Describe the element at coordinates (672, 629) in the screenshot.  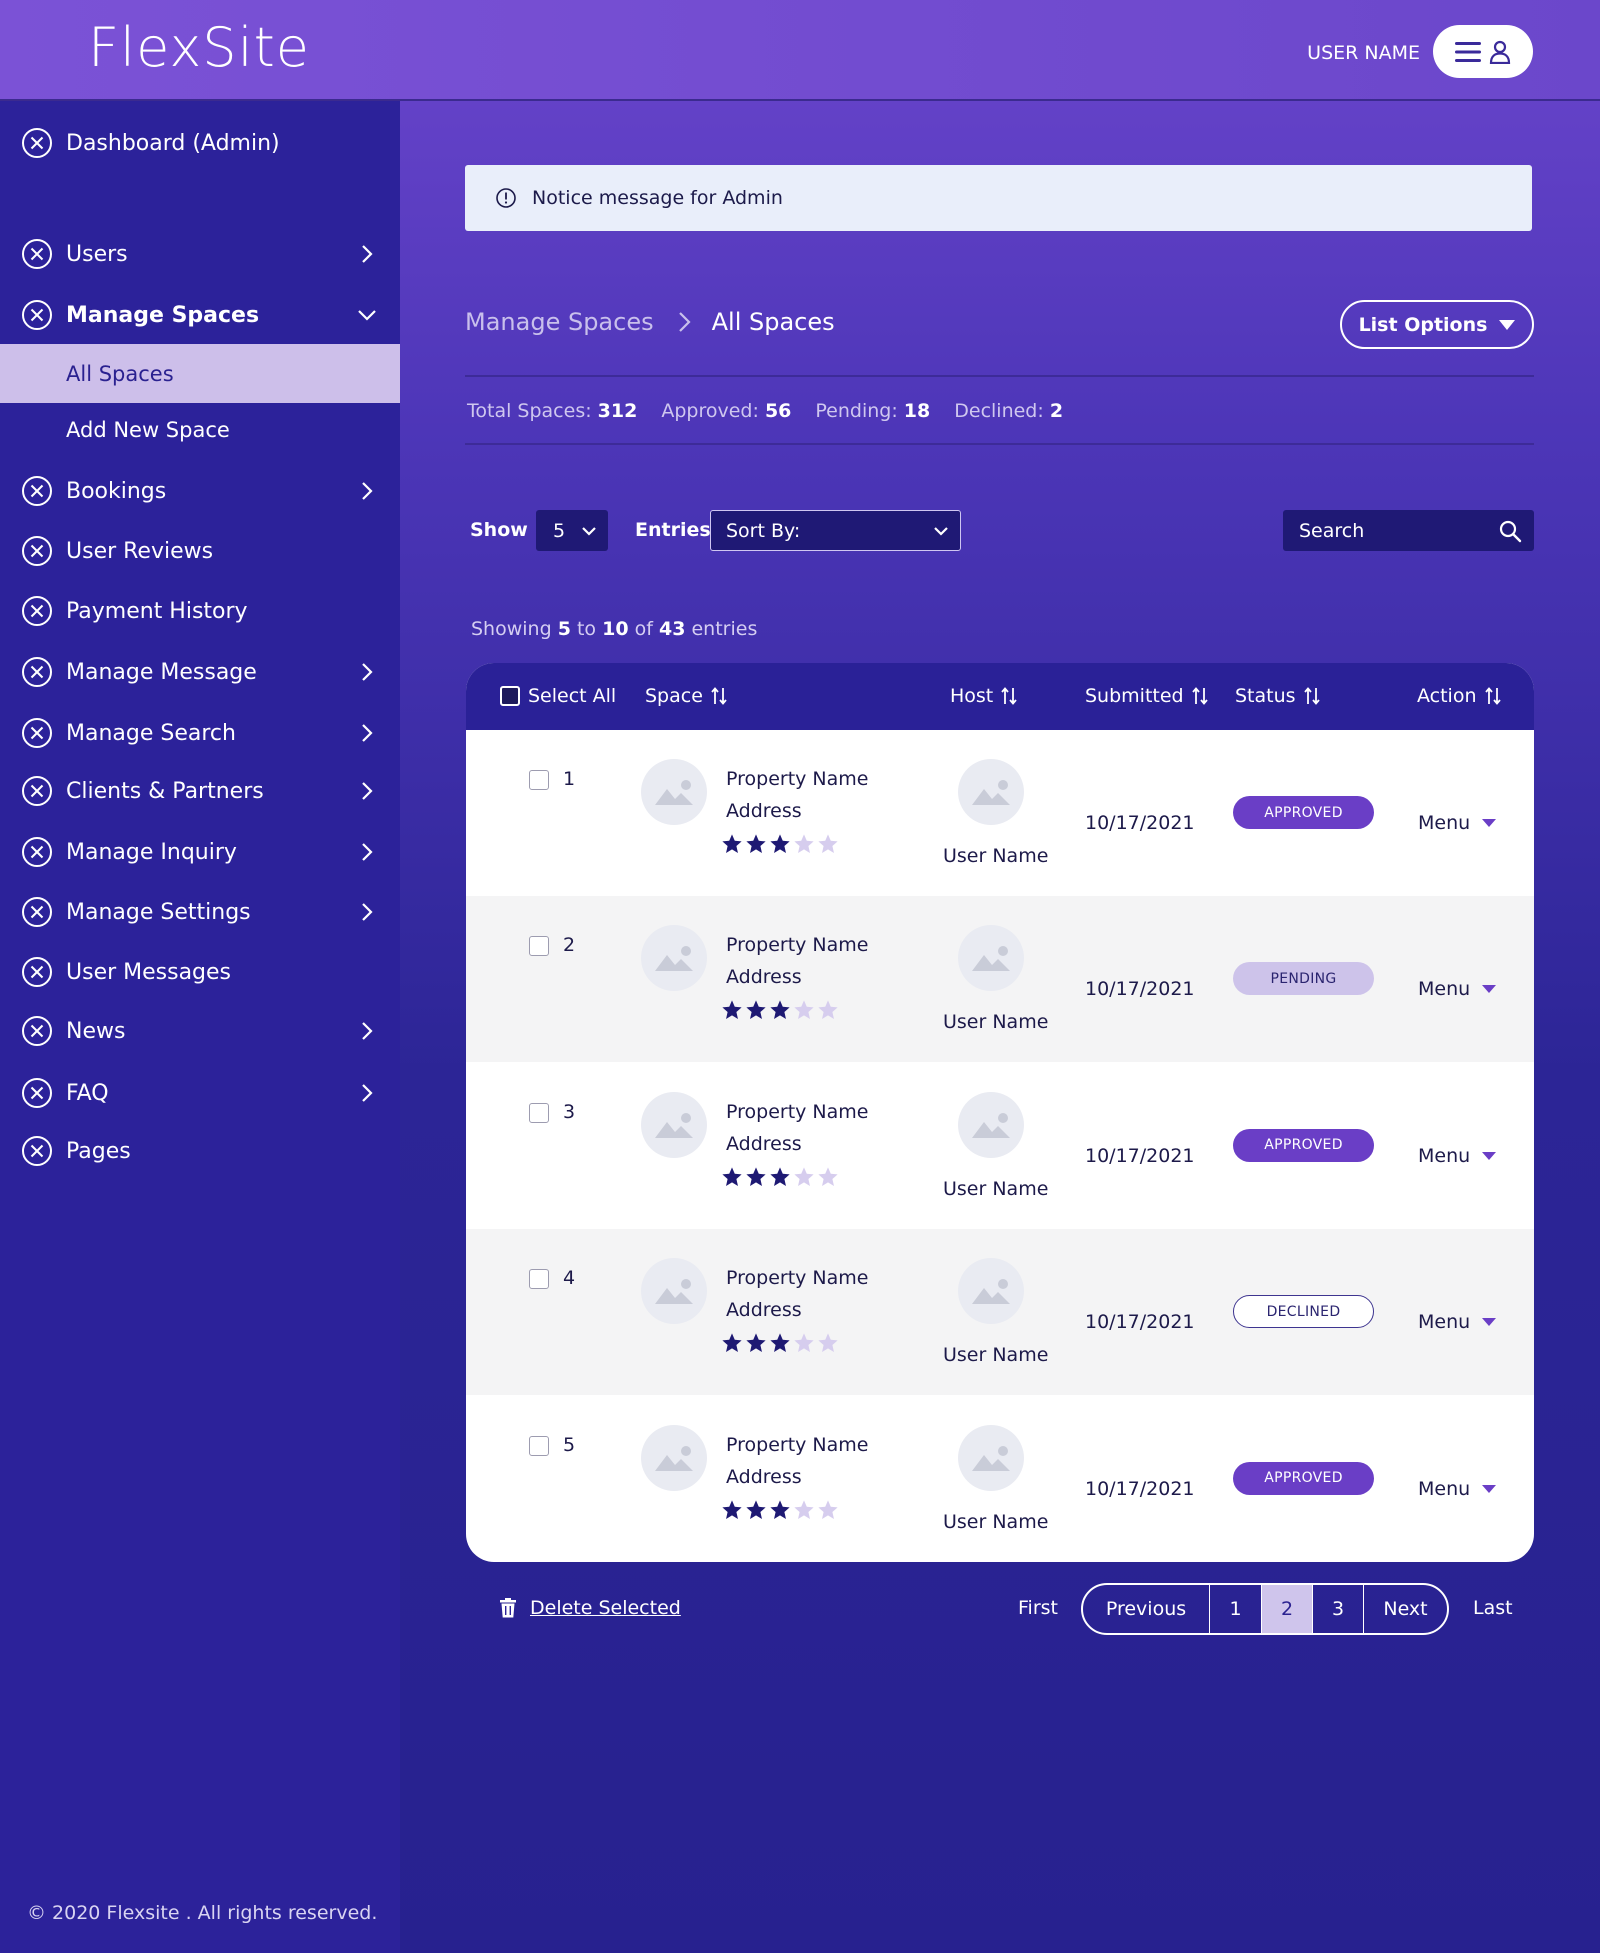
I see `showing-total: 43` at that location.